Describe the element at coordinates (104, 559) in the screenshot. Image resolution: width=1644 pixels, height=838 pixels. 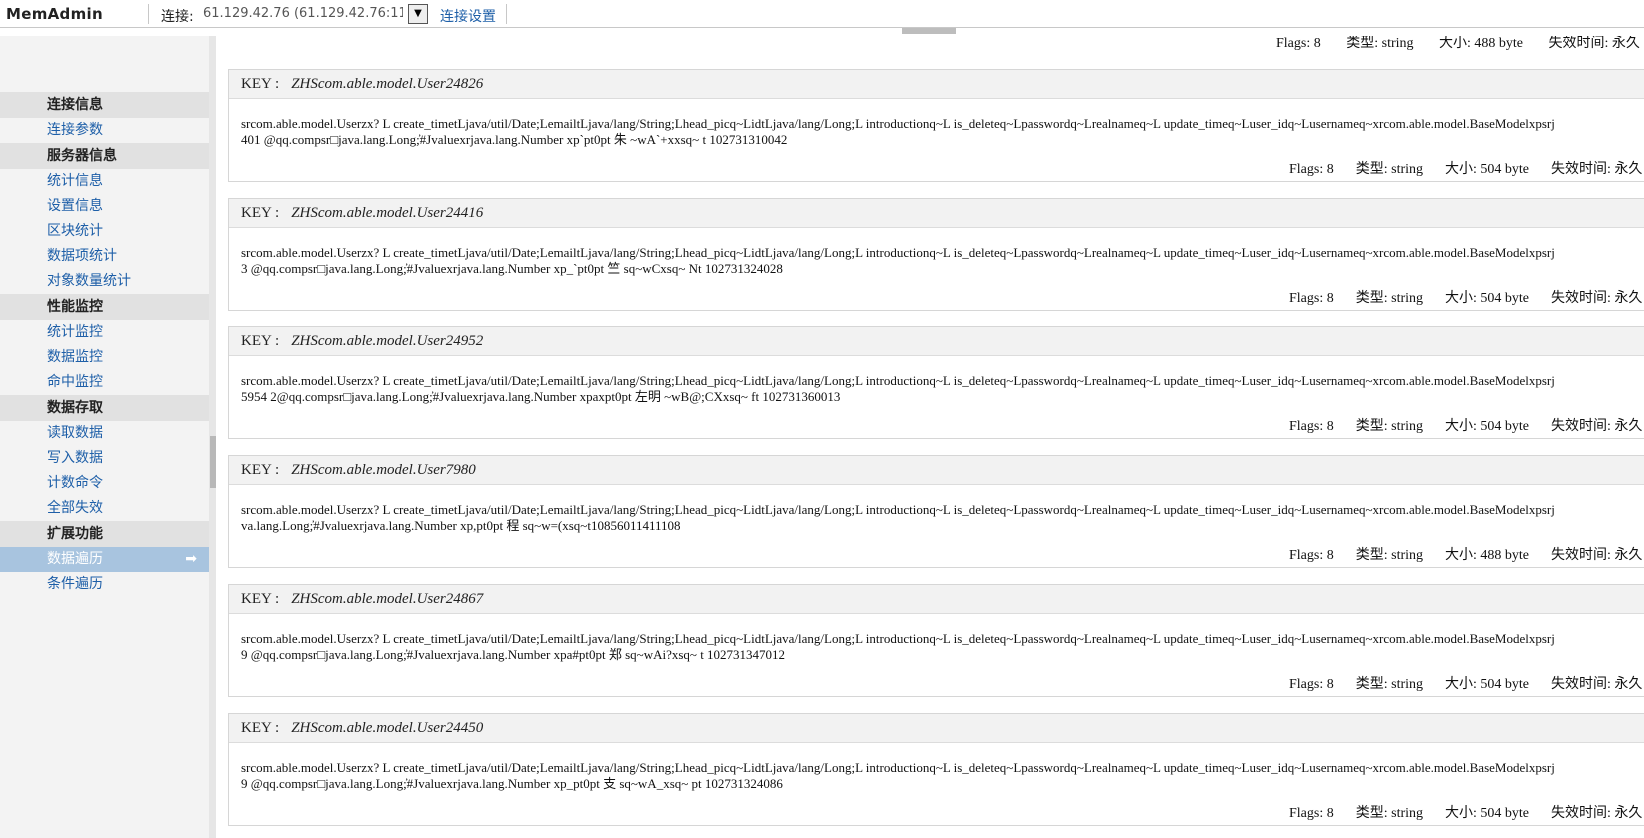
I see `sidebar-item: 数据遍历 ➡` at that location.